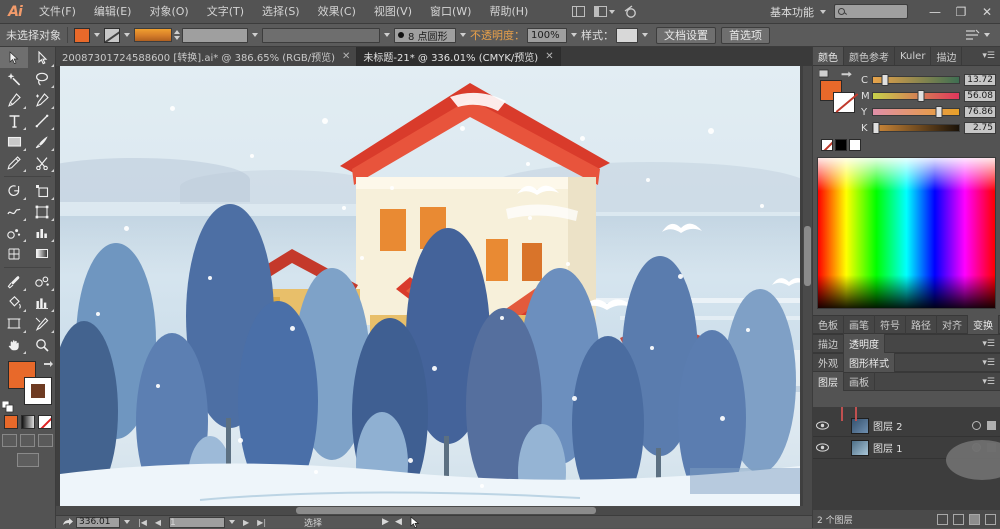 The height and width of the screenshot is (529, 1000). Describe the element at coordinates (153, 35) in the screenshot. I see `stroke-profile-preview` at that location.